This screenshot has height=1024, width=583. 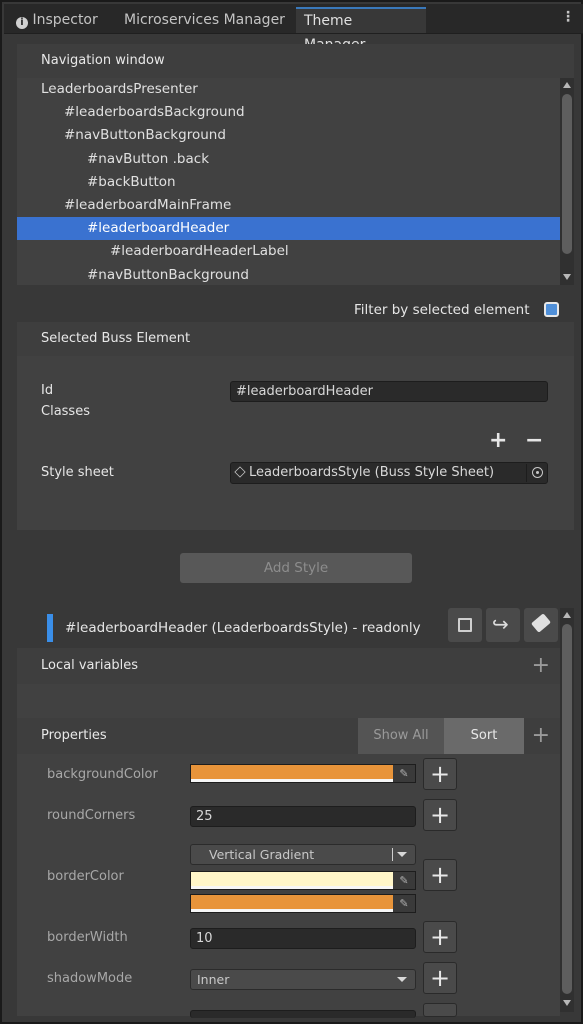 I want to click on edit-style-button, so click(x=465, y=625).